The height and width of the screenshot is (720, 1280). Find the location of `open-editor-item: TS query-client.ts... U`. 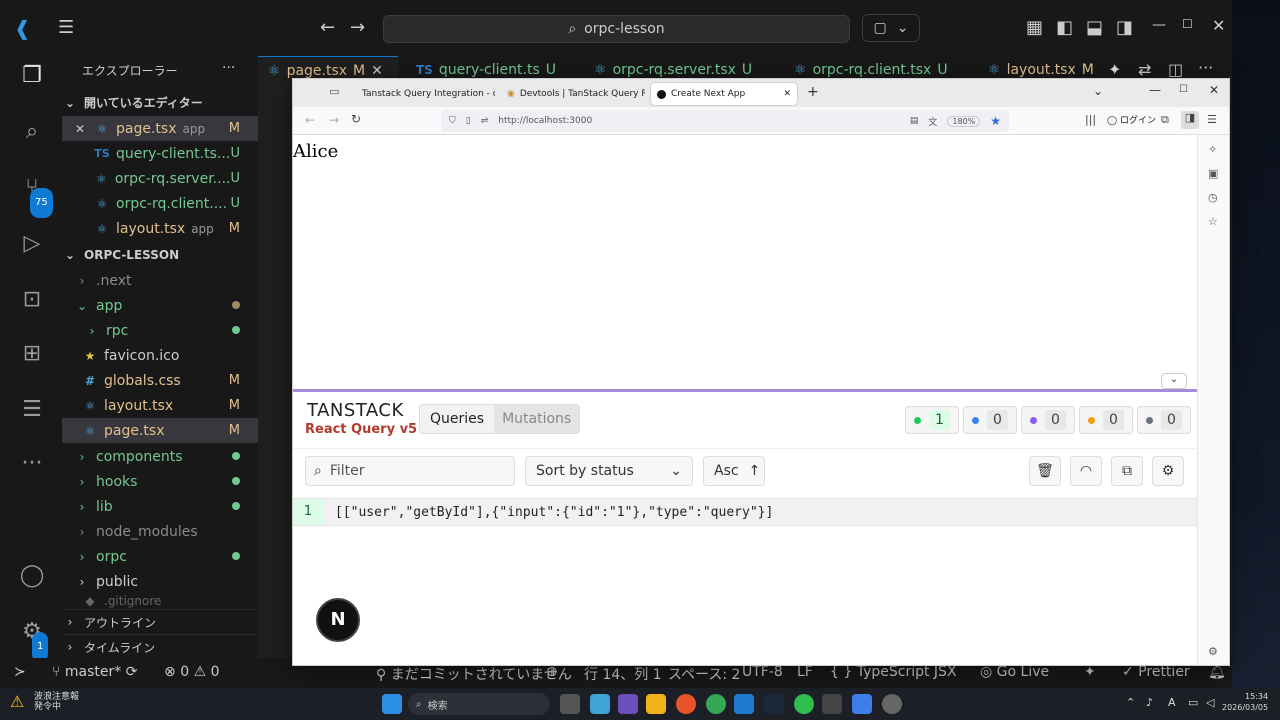

open-editor-item: TS query-client.ts... U is located at coordinates (160, 153).